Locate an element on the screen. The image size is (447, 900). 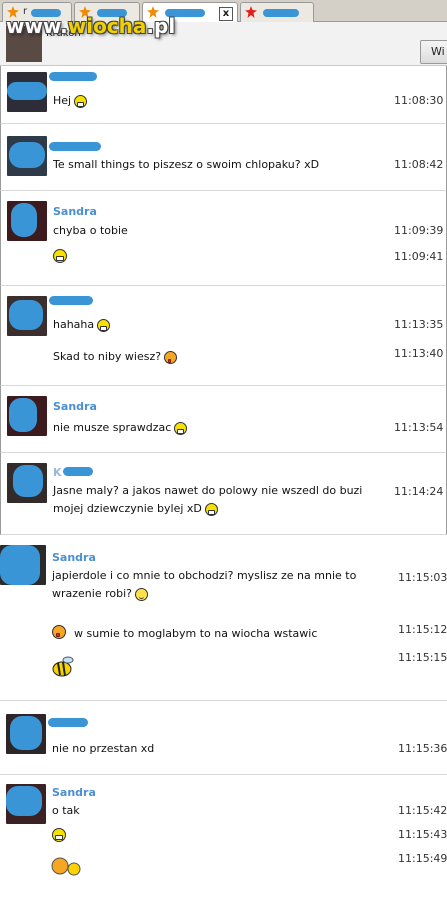
message-block: Hej 11:08:30 is located at coordinates (223, 95).